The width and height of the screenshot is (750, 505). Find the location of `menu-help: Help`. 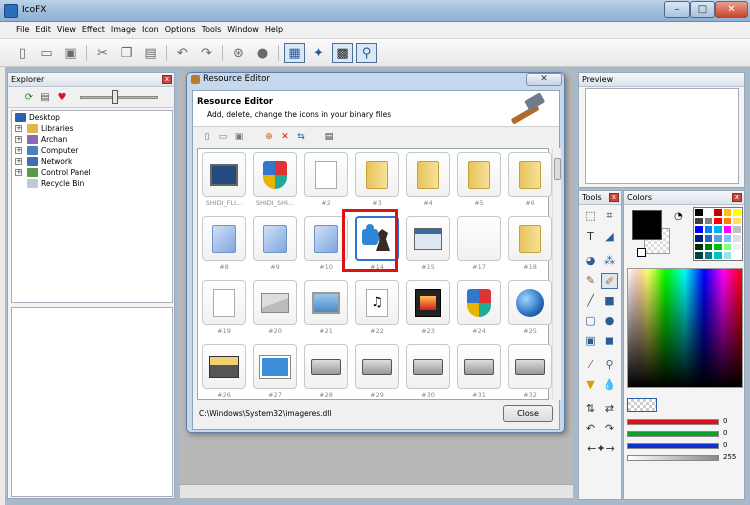

menu-help: Help is located at coordinates (274, 28).